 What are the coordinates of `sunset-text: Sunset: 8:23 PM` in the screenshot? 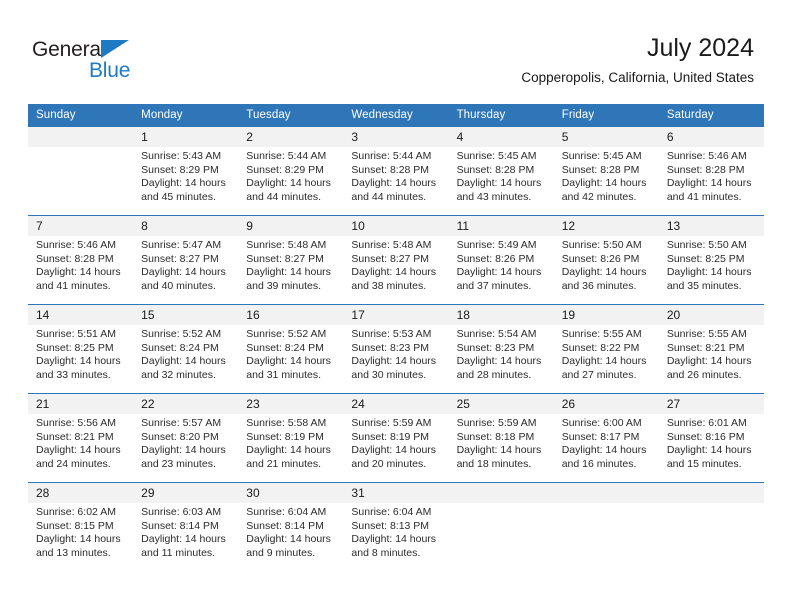 It's located at (390, 347).